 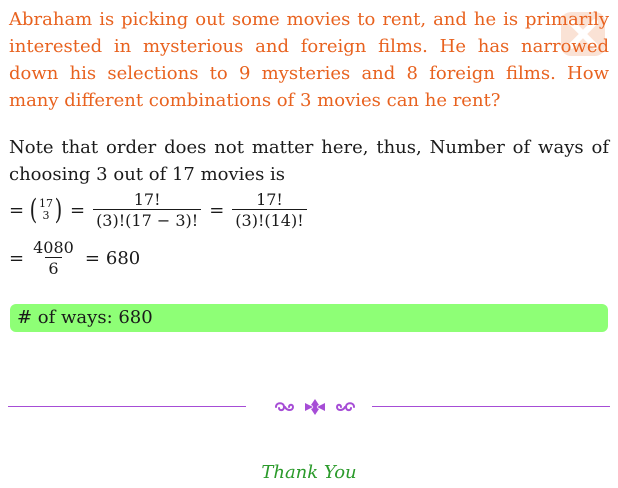 What do you see at coordinates (46, 215) in the screenshot?
I see `binomial-bottom: 3` at bounding box center [46, 215].